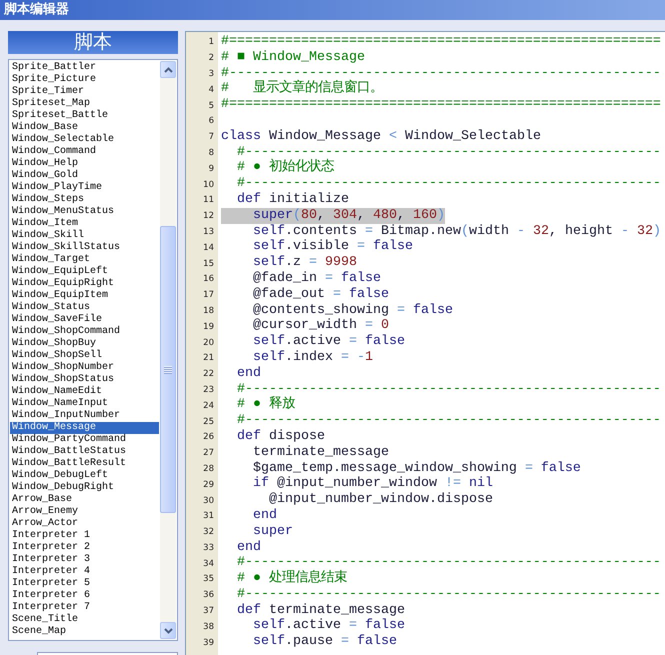  Describe the element at coordinates (84, 572) in the screenshot. I see `script-item: Interpreter 4` at that location.